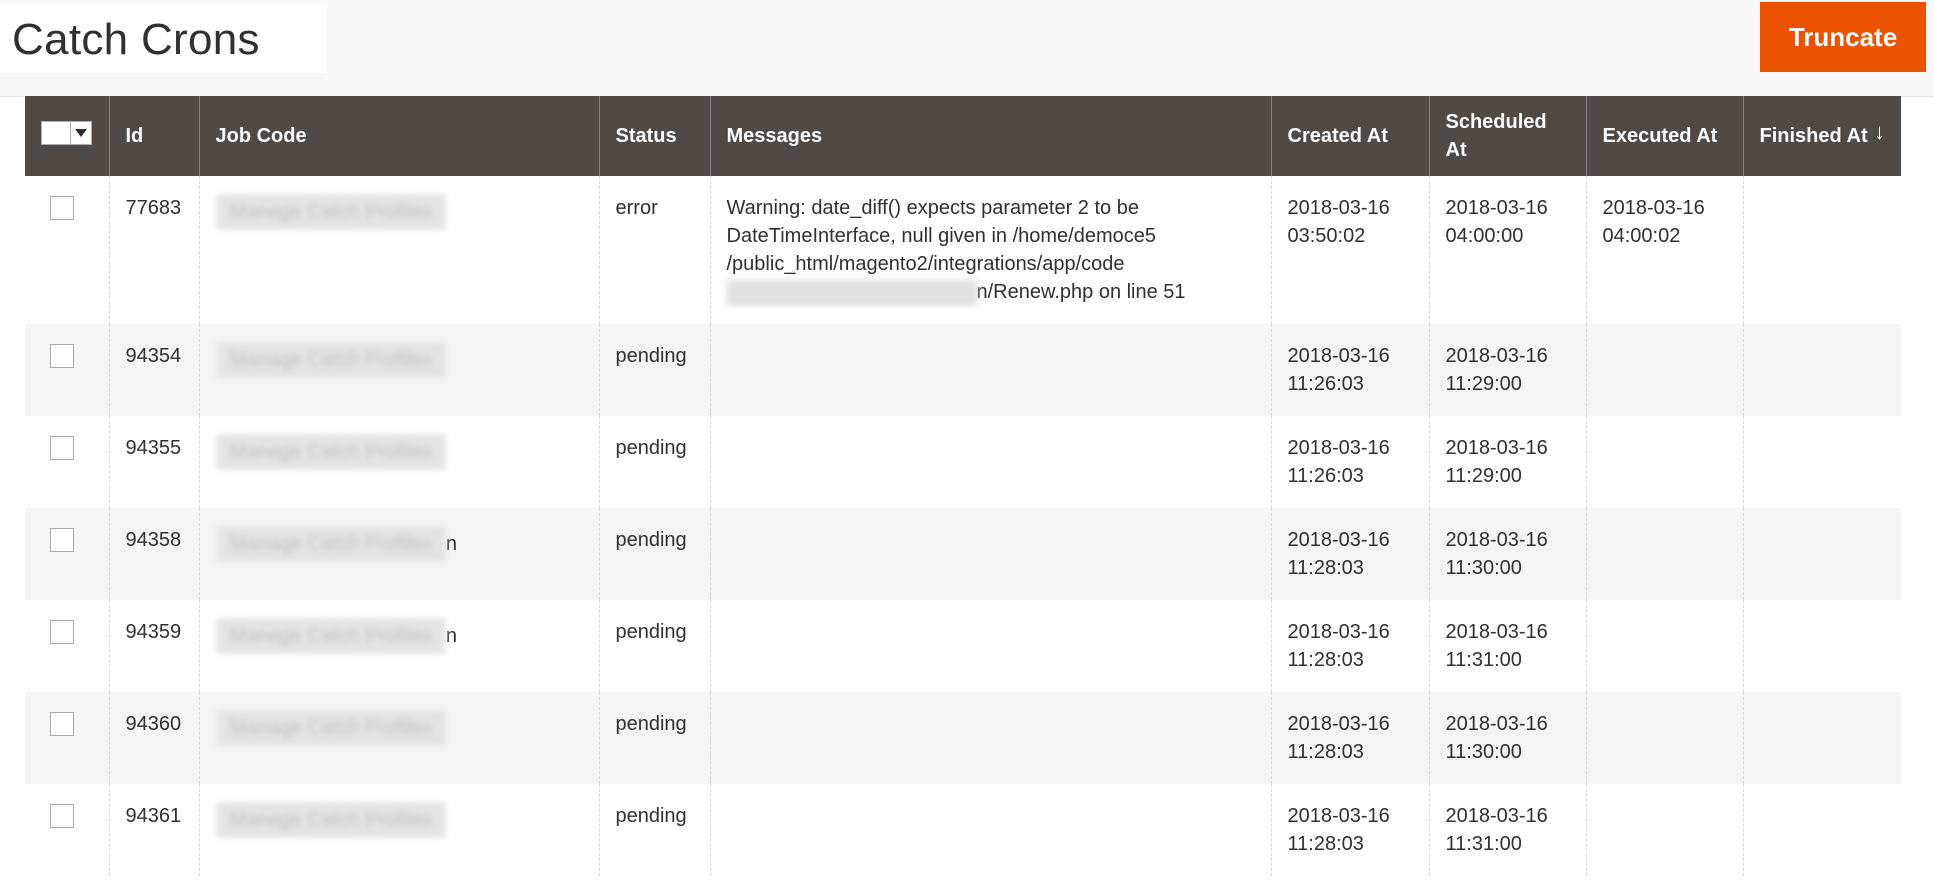 Image resolution: width=1934 pixels, height=885 pixels. I want to click on column-header-messages: Messages, so click(990, 136).